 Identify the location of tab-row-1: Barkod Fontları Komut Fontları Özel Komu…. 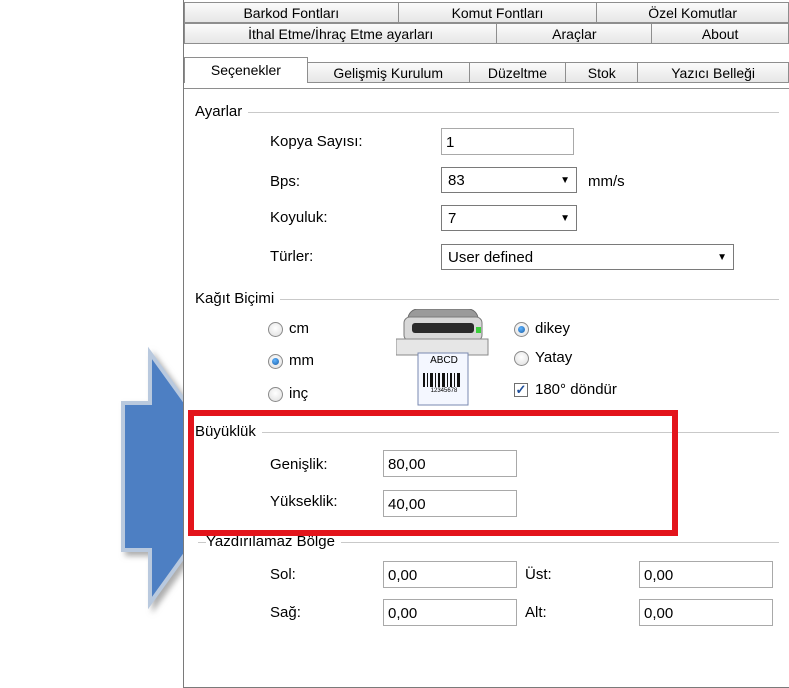
(486, 12).